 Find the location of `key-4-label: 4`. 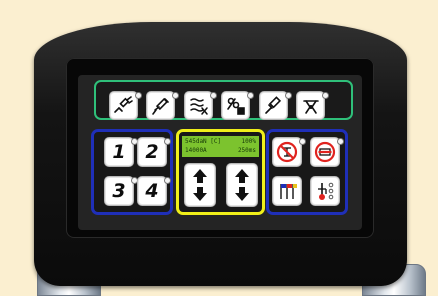

key-4-label: 4 is located at coordinates (152, 190).